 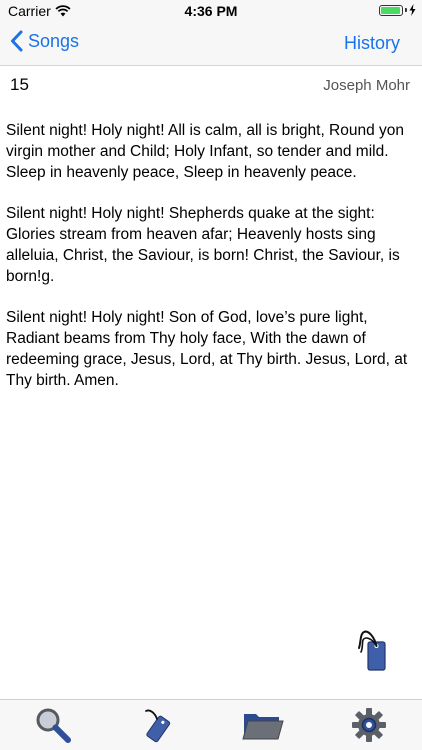 I want to click on tab-bar, so click(x=211, y=724).